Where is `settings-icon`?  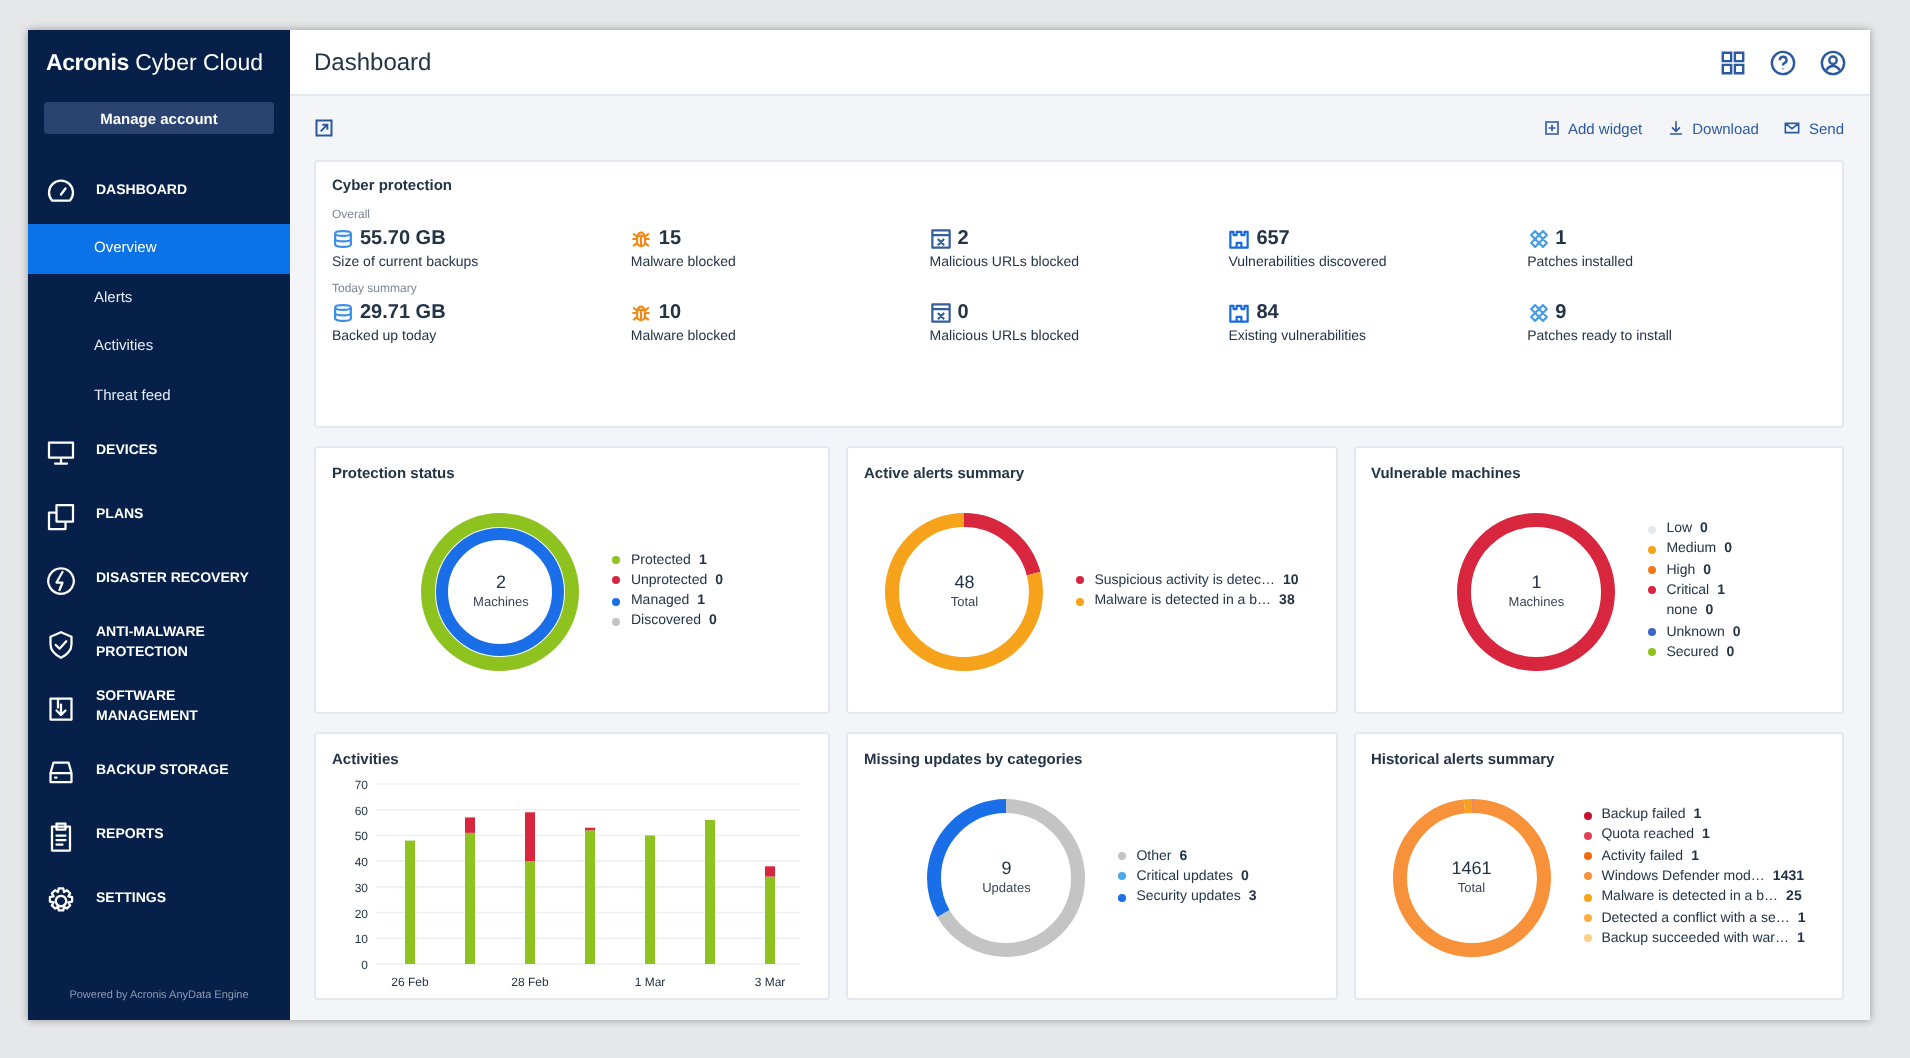 settings-icon is located at coordinates (61, 900).